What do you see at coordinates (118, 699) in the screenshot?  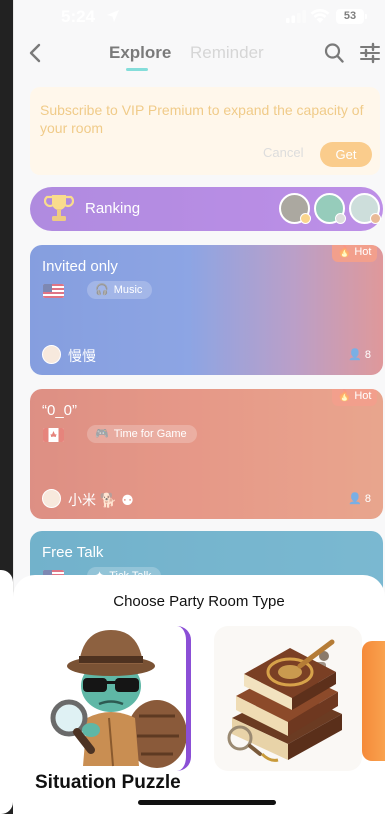 I see `detective-turtle-icon` at bounding box center [118, 699].